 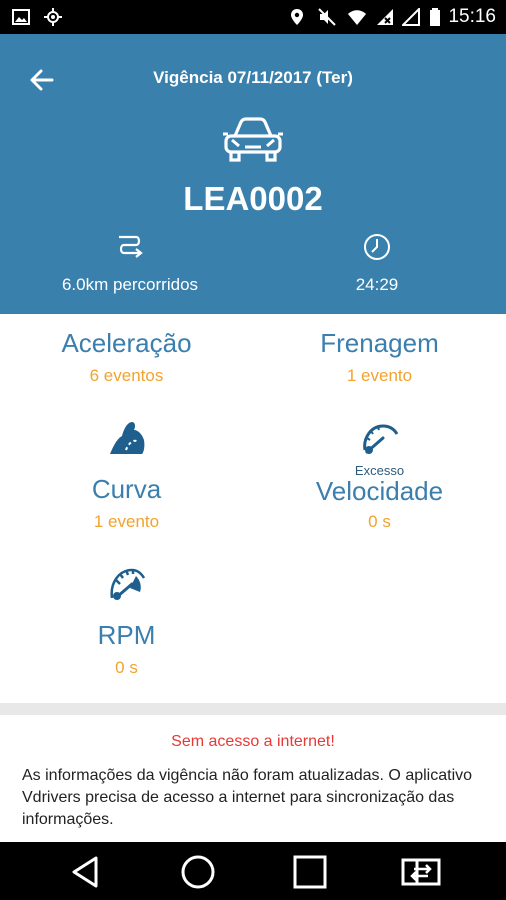 I want to click on location-target-icon, so click(x=53, y=17).